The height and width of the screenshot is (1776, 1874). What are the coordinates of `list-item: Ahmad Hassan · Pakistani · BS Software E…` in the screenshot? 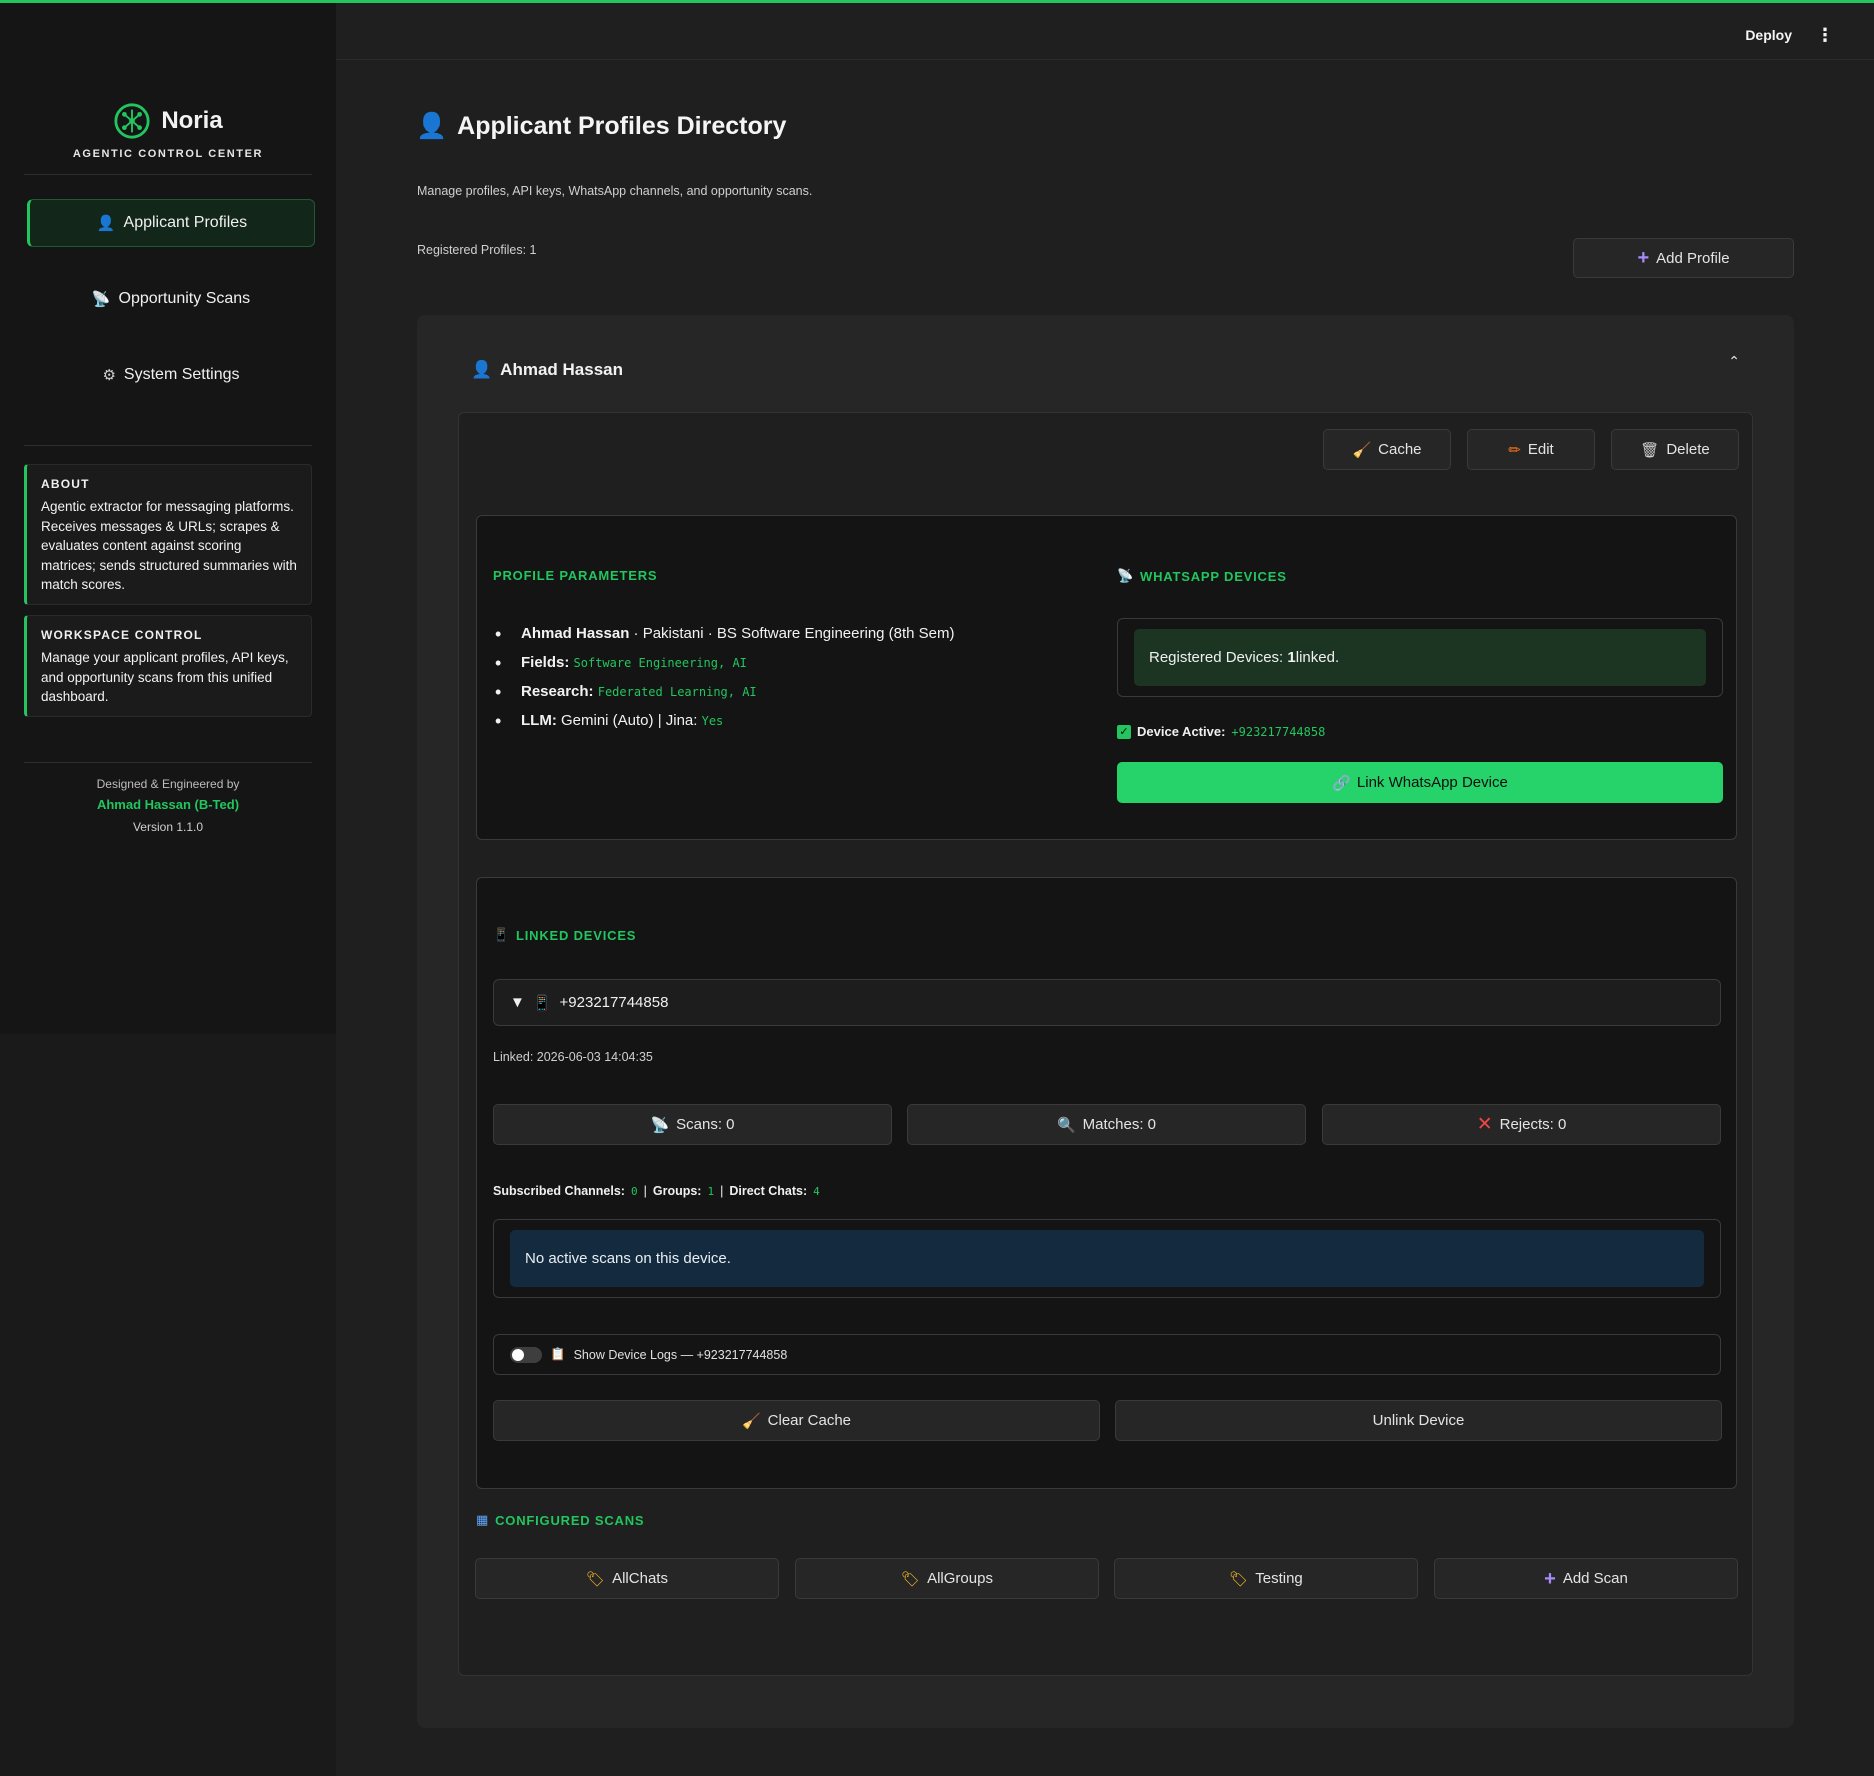 It's located at (724, 638).